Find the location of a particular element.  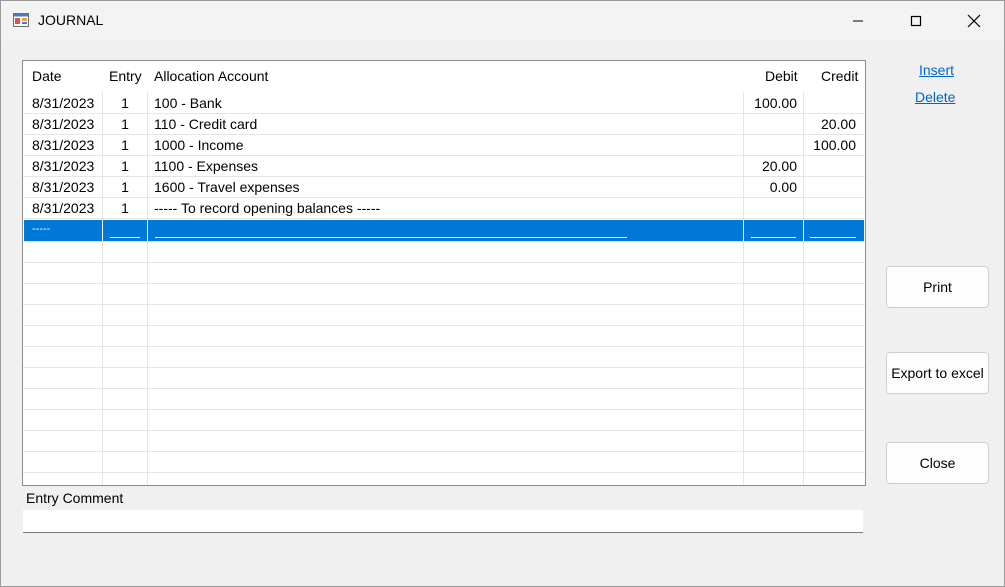

minimize-icon is located at coordinates (858, 21).